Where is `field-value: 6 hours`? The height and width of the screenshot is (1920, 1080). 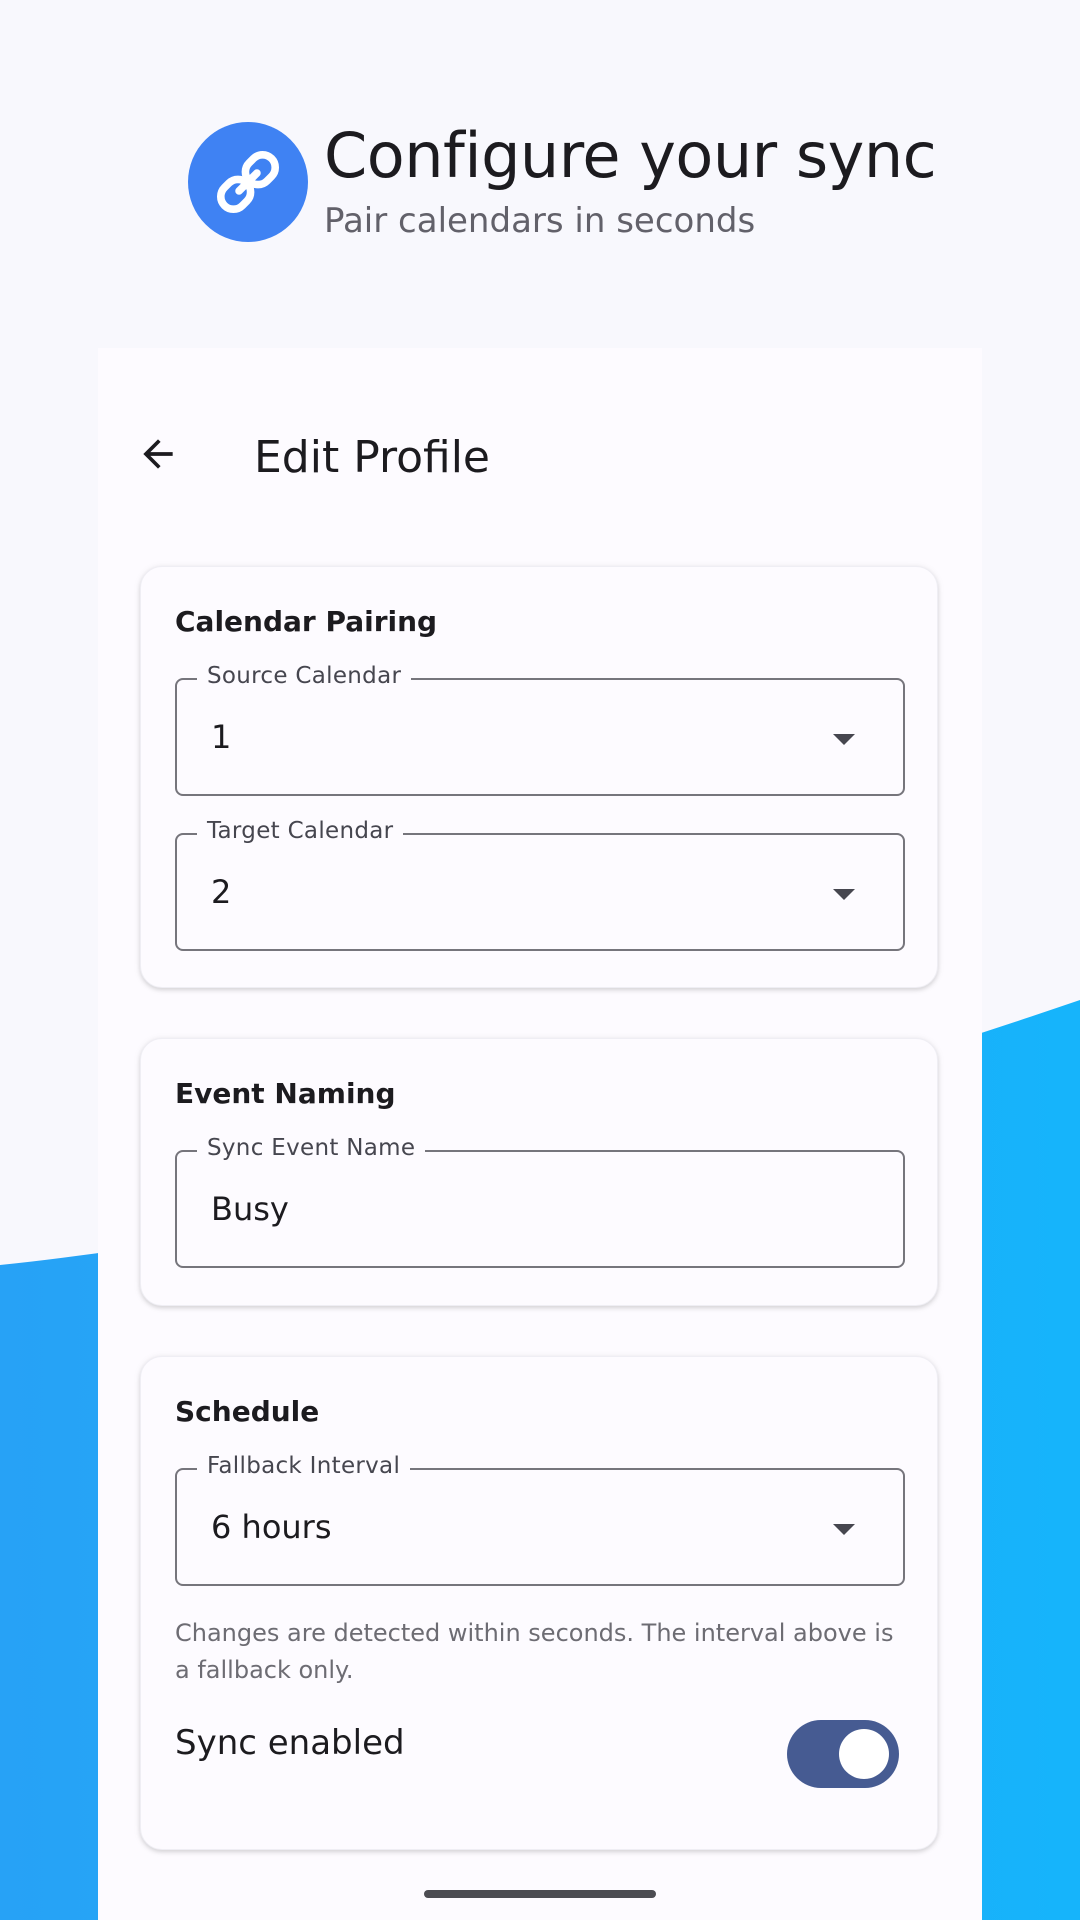
field-value: 6 hours is located at coordinates (271, 1527).